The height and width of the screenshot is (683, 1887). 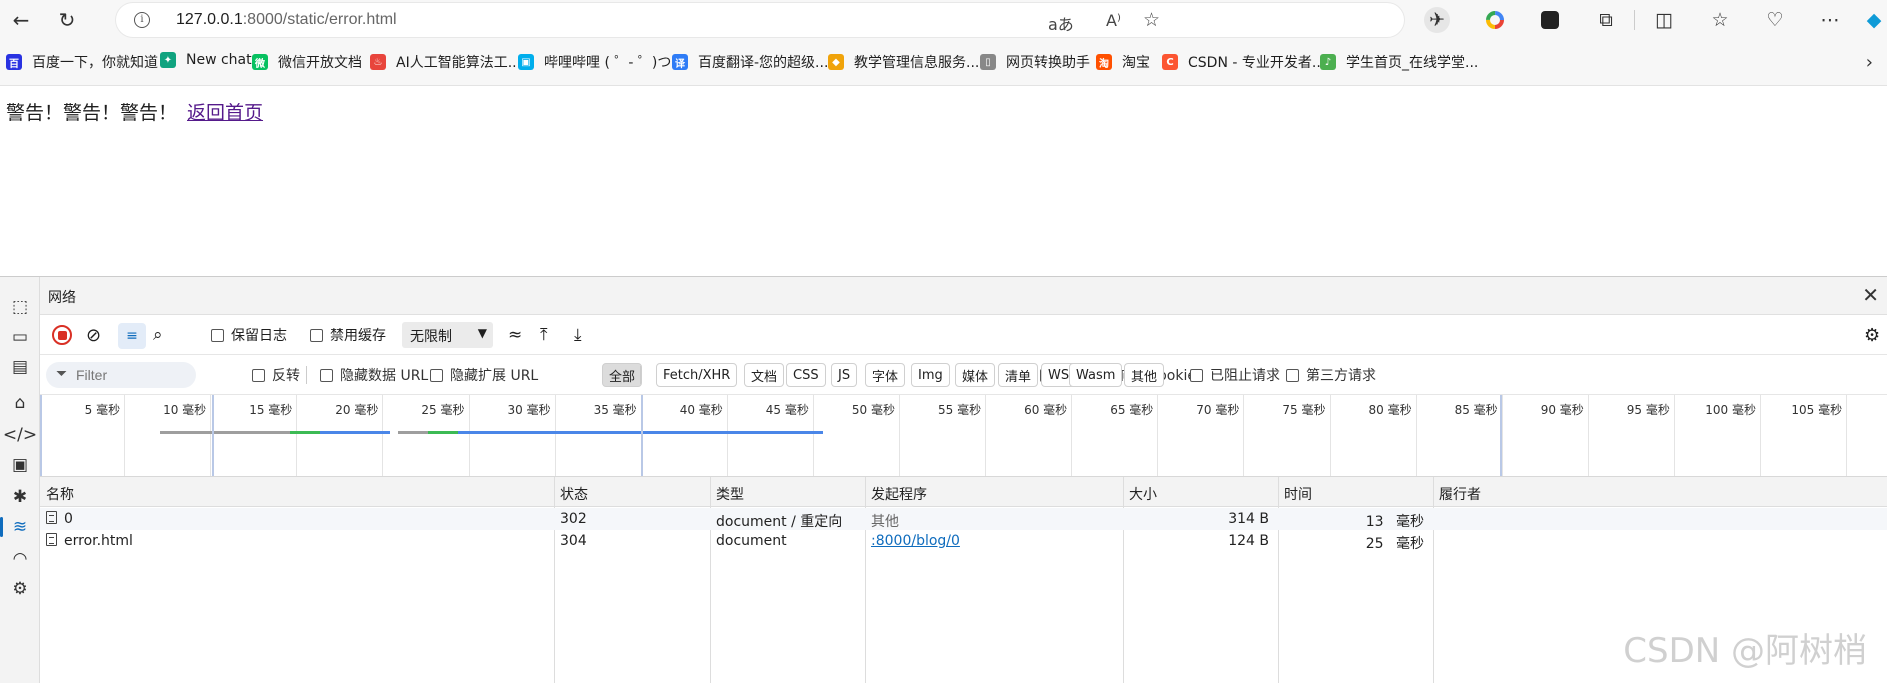 What do you see at coordinates (1664, 20) in the screenshot?
I see `split-screen-icon: ◫` at bounding box center [1664, 20].